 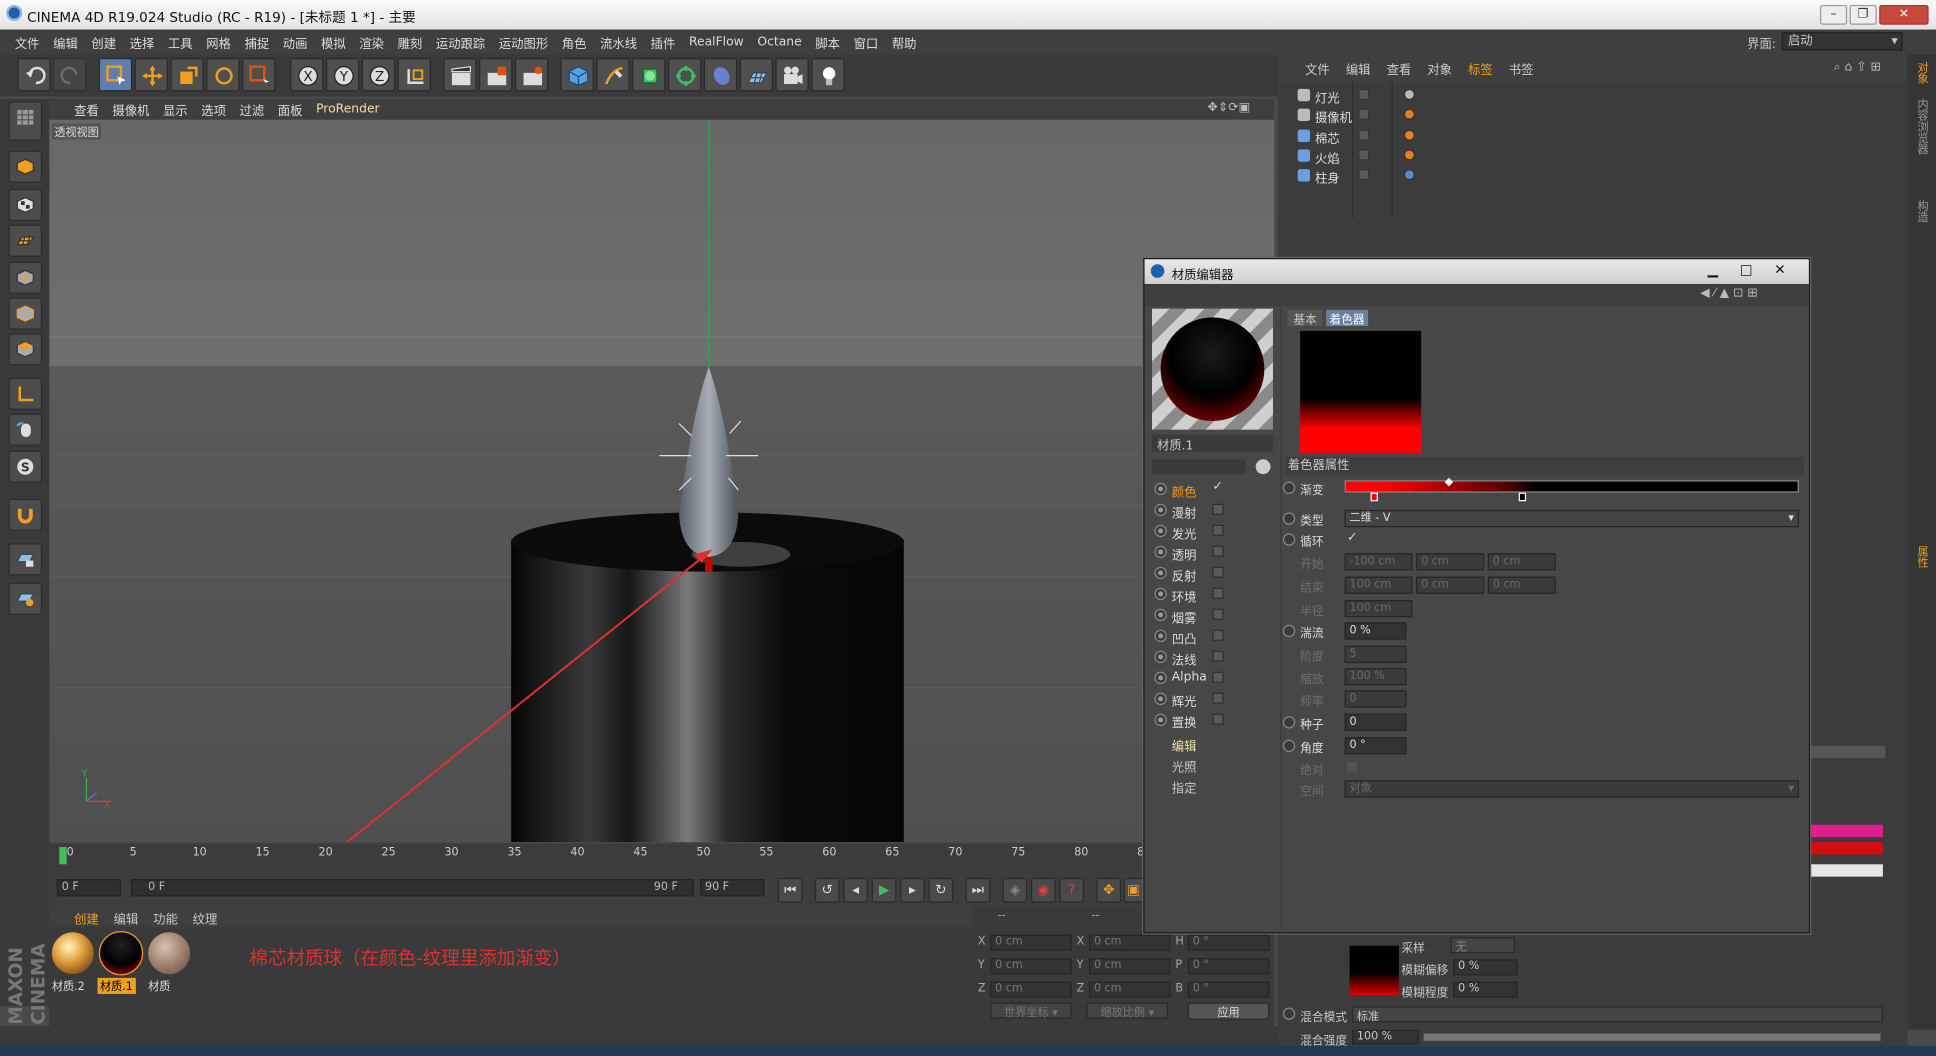 I want to click on angle-radio, so click(x=1289, y=745).